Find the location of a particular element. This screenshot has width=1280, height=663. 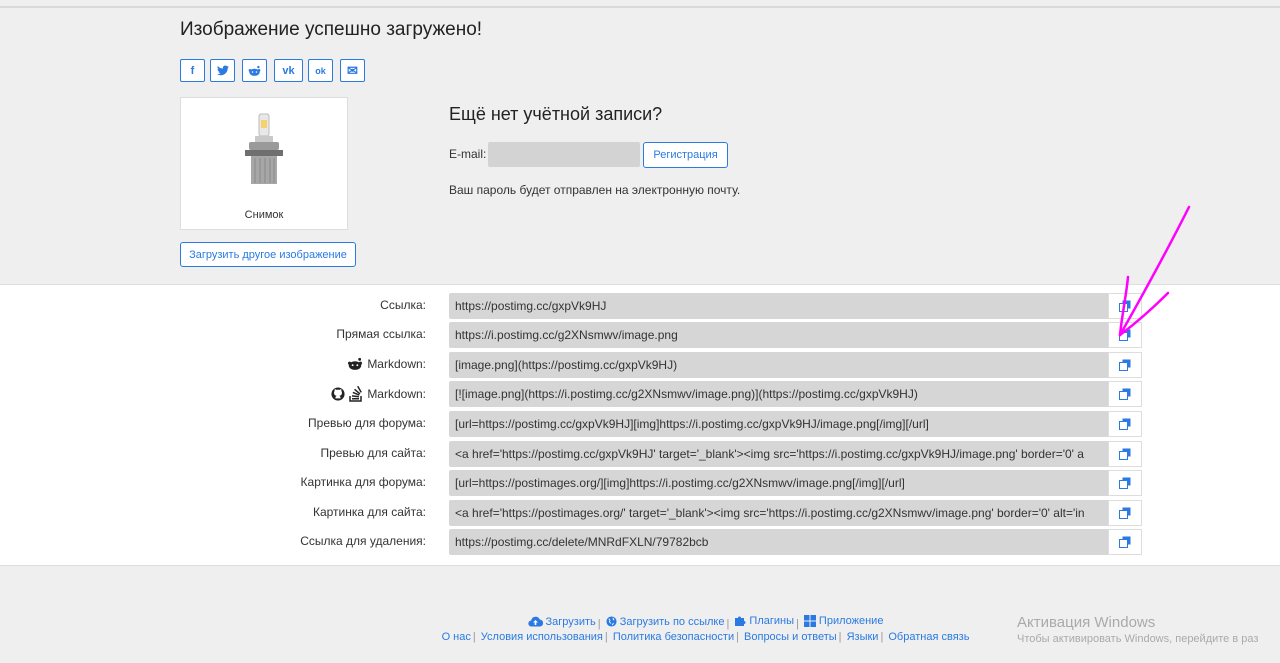

site-preview-label: Превью для сайта: is located at coordinates (373, 453).